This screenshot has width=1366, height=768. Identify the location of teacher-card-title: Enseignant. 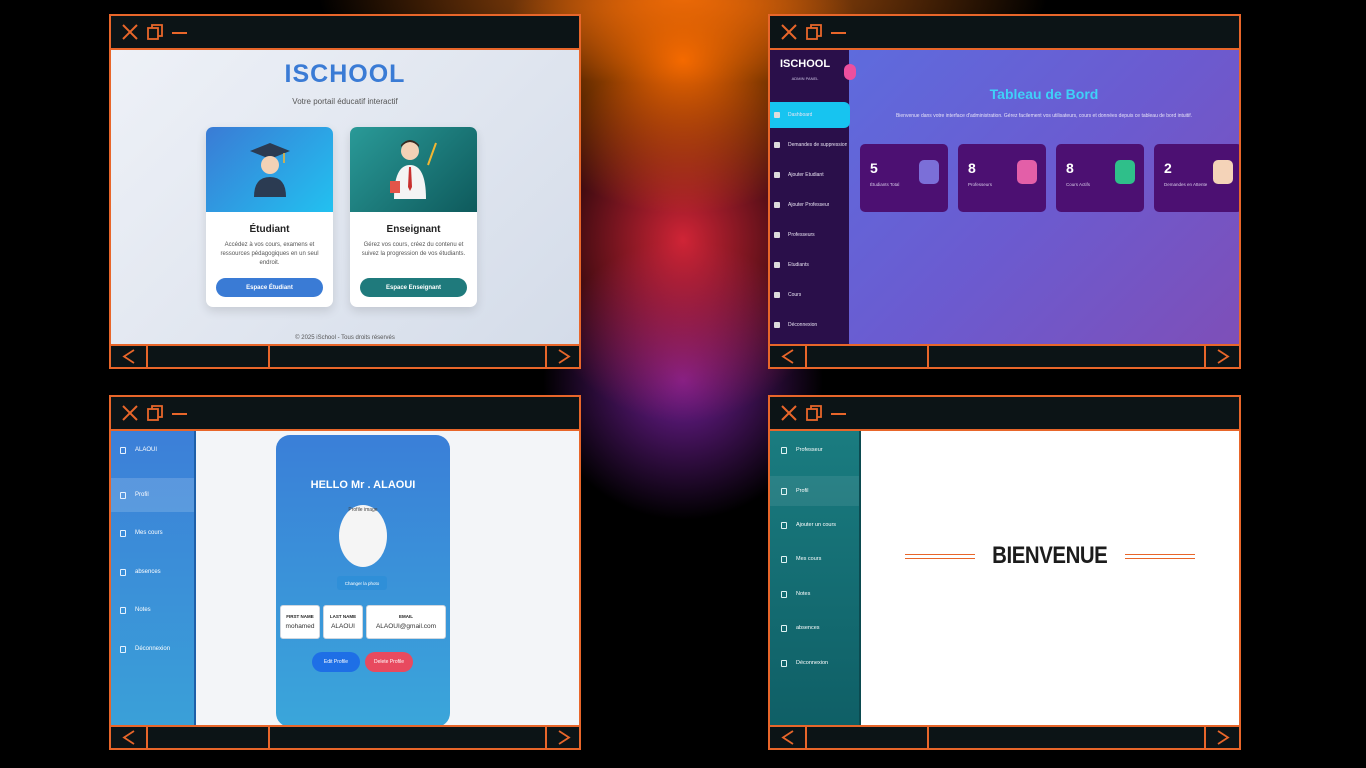
(413, 229).